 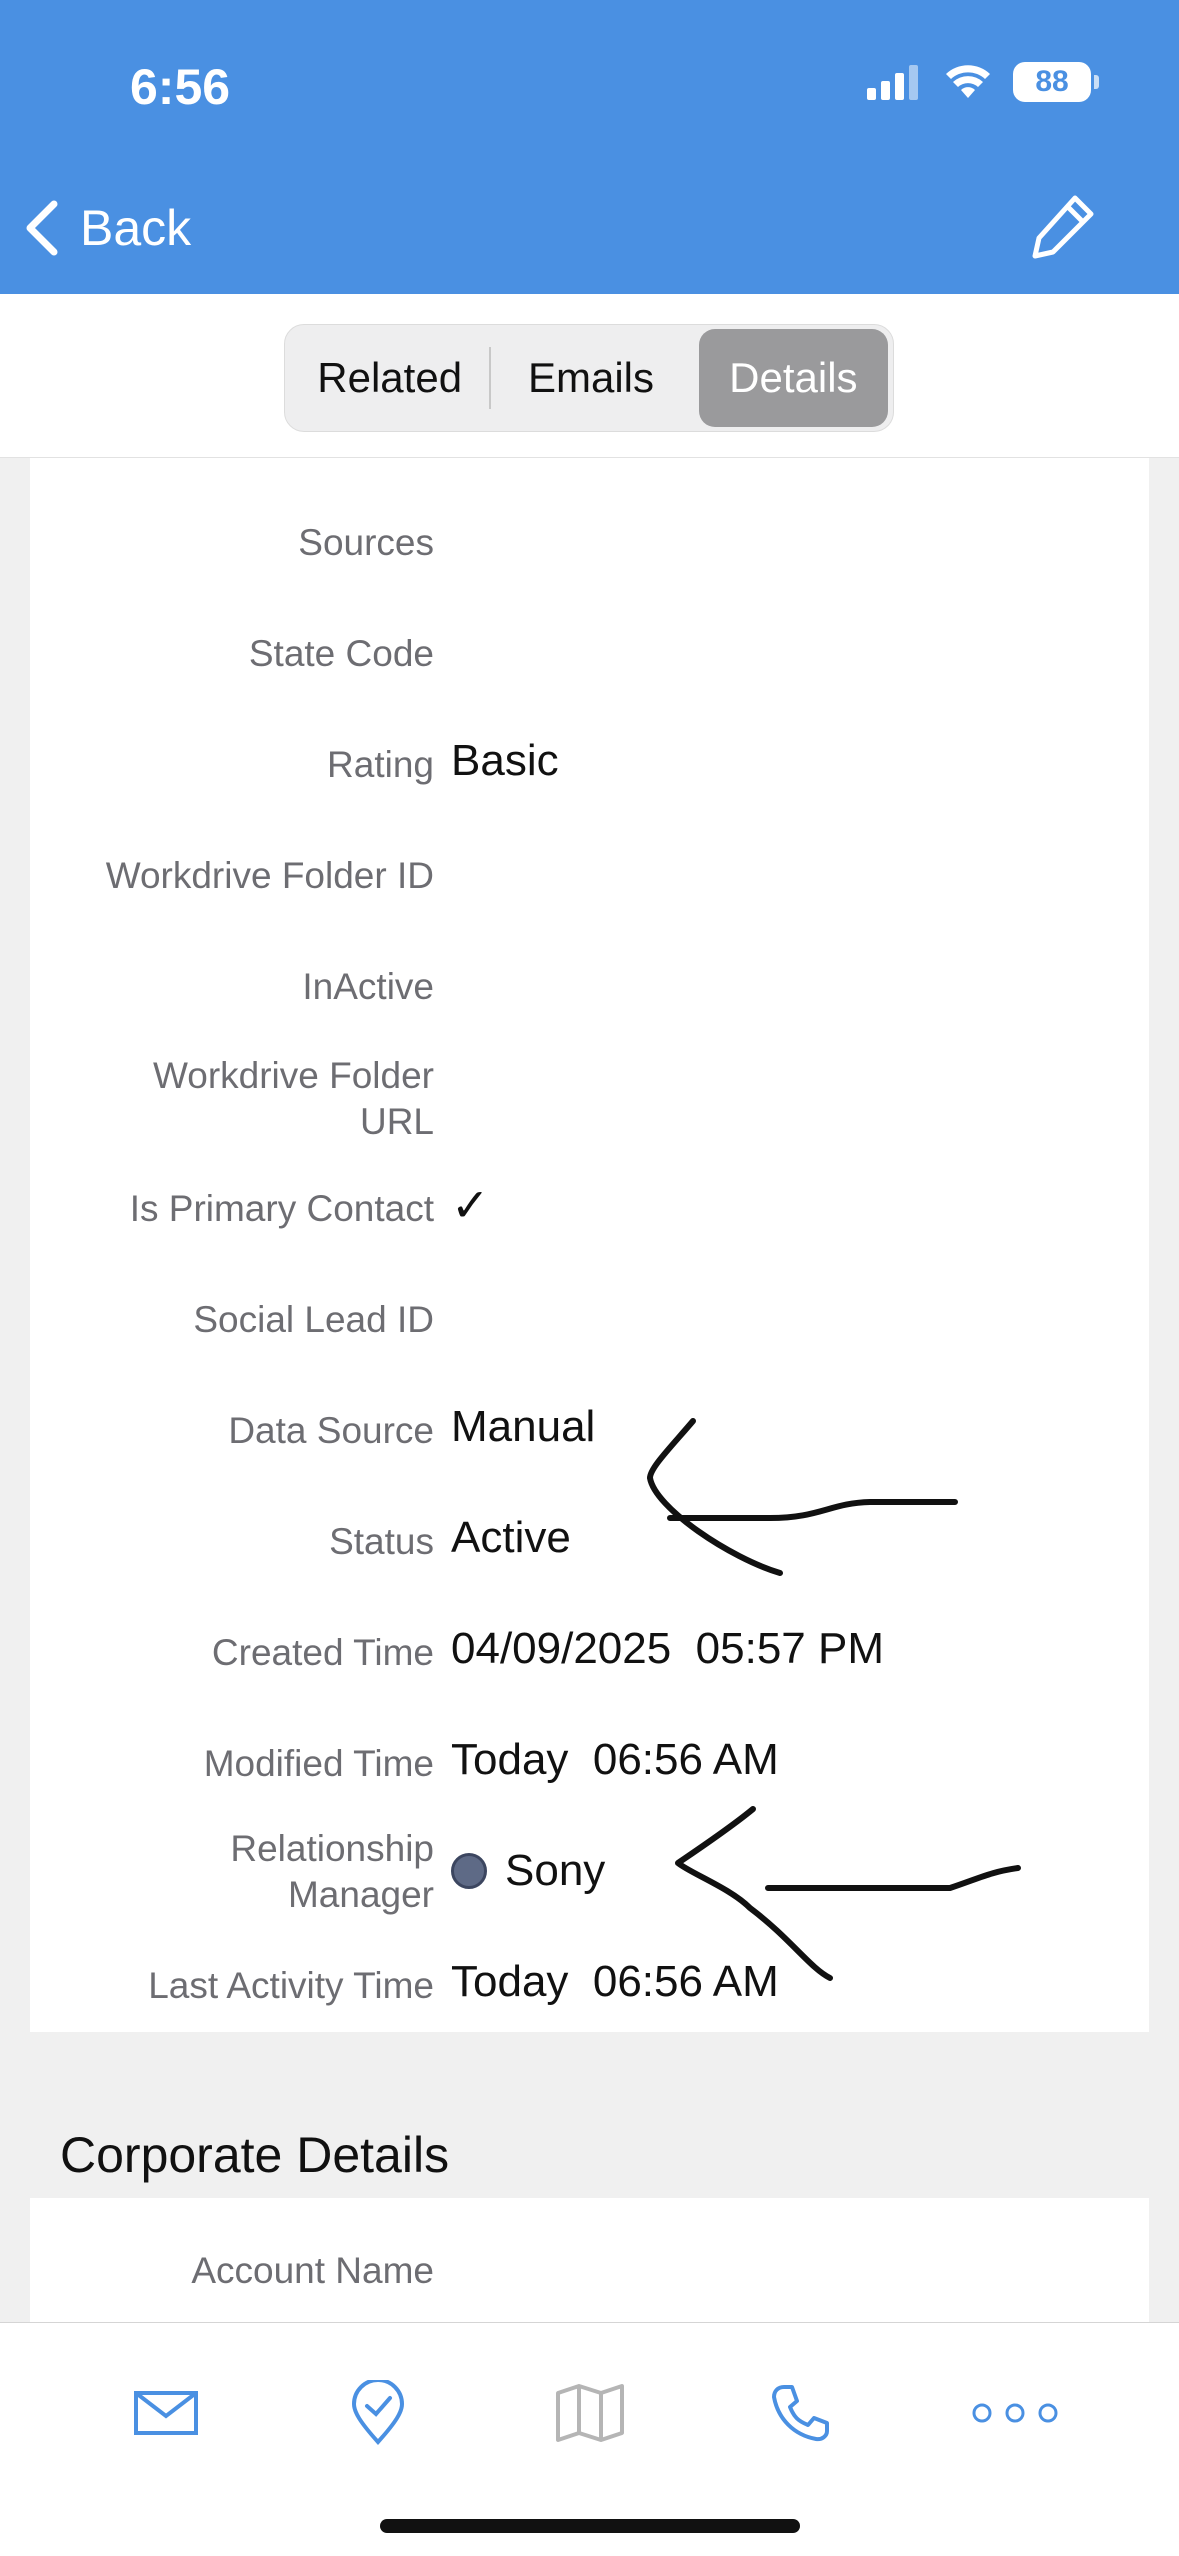 What do you see at coordinates (291, 1985) in the screenshot?
I see `field-label-last-activity-time: Last Activity Time` at bounding box center [291, 1985].